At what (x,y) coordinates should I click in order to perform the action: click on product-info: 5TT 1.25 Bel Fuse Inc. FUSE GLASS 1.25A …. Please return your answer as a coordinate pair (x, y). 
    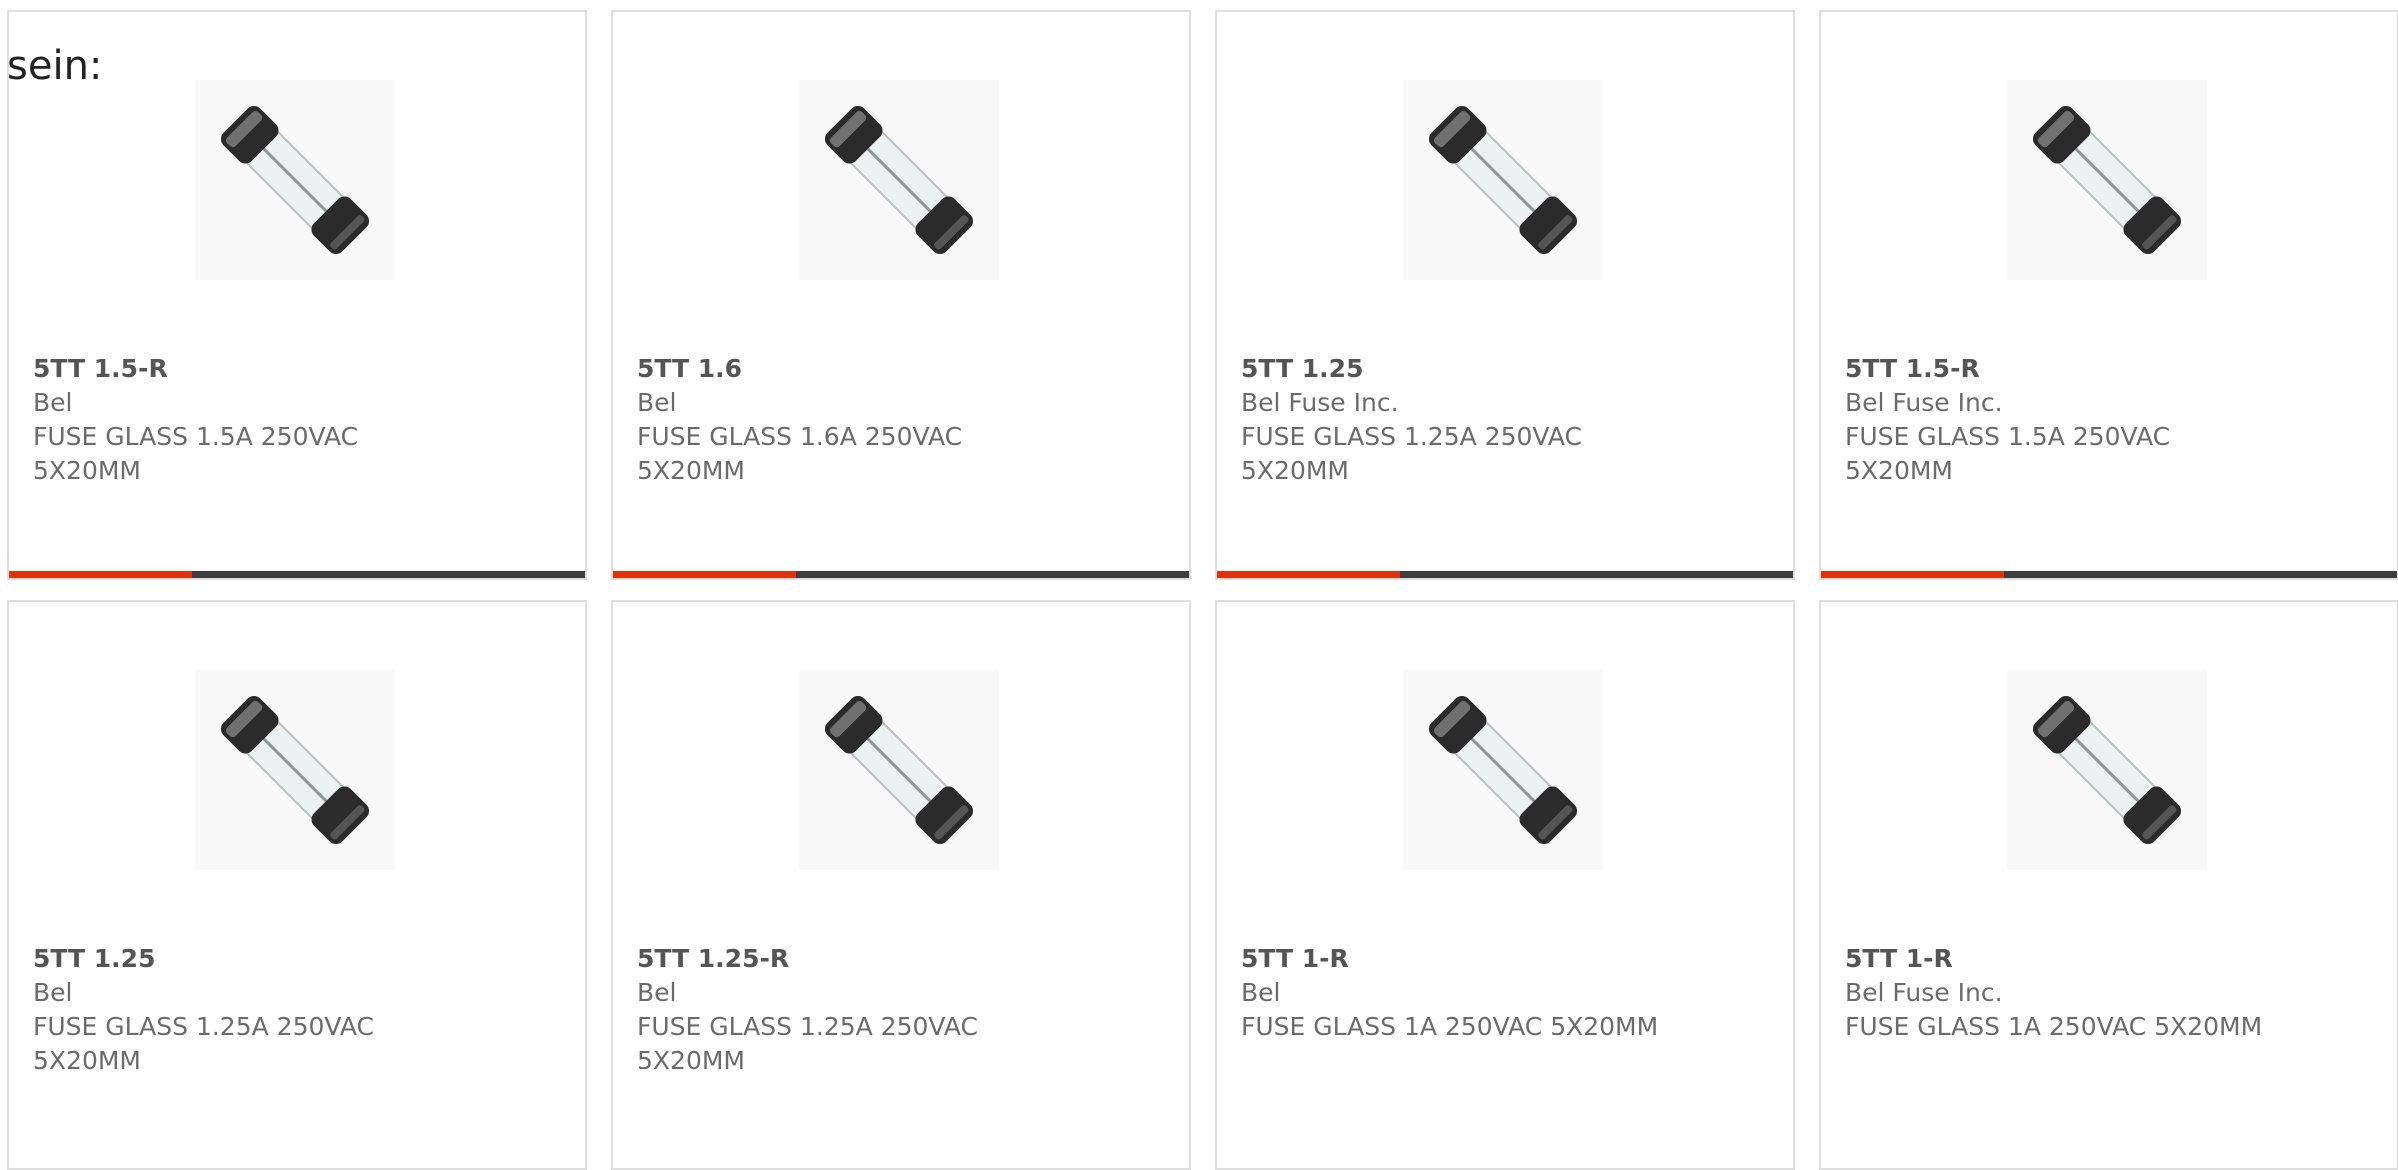
    Looking at the image, I should click on (1507, 420).